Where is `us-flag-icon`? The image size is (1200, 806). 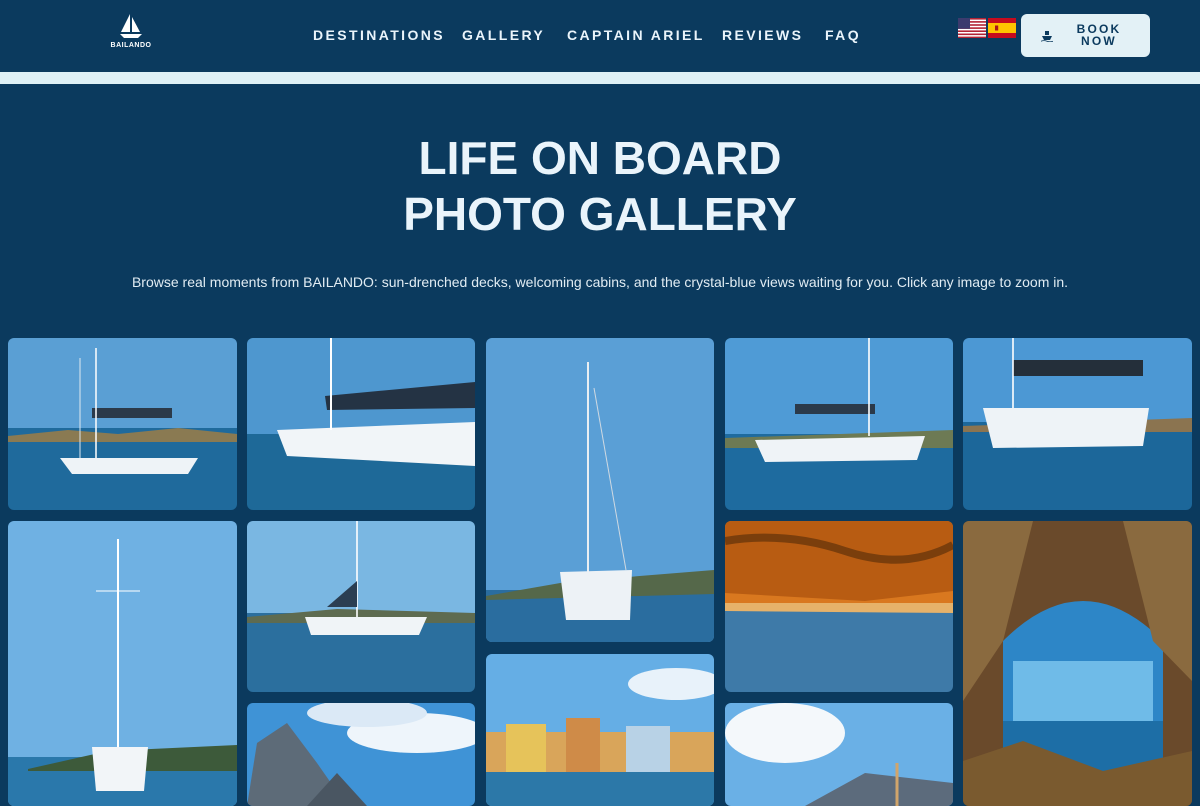
us-flag-icon is located at coordinates (972, 28).